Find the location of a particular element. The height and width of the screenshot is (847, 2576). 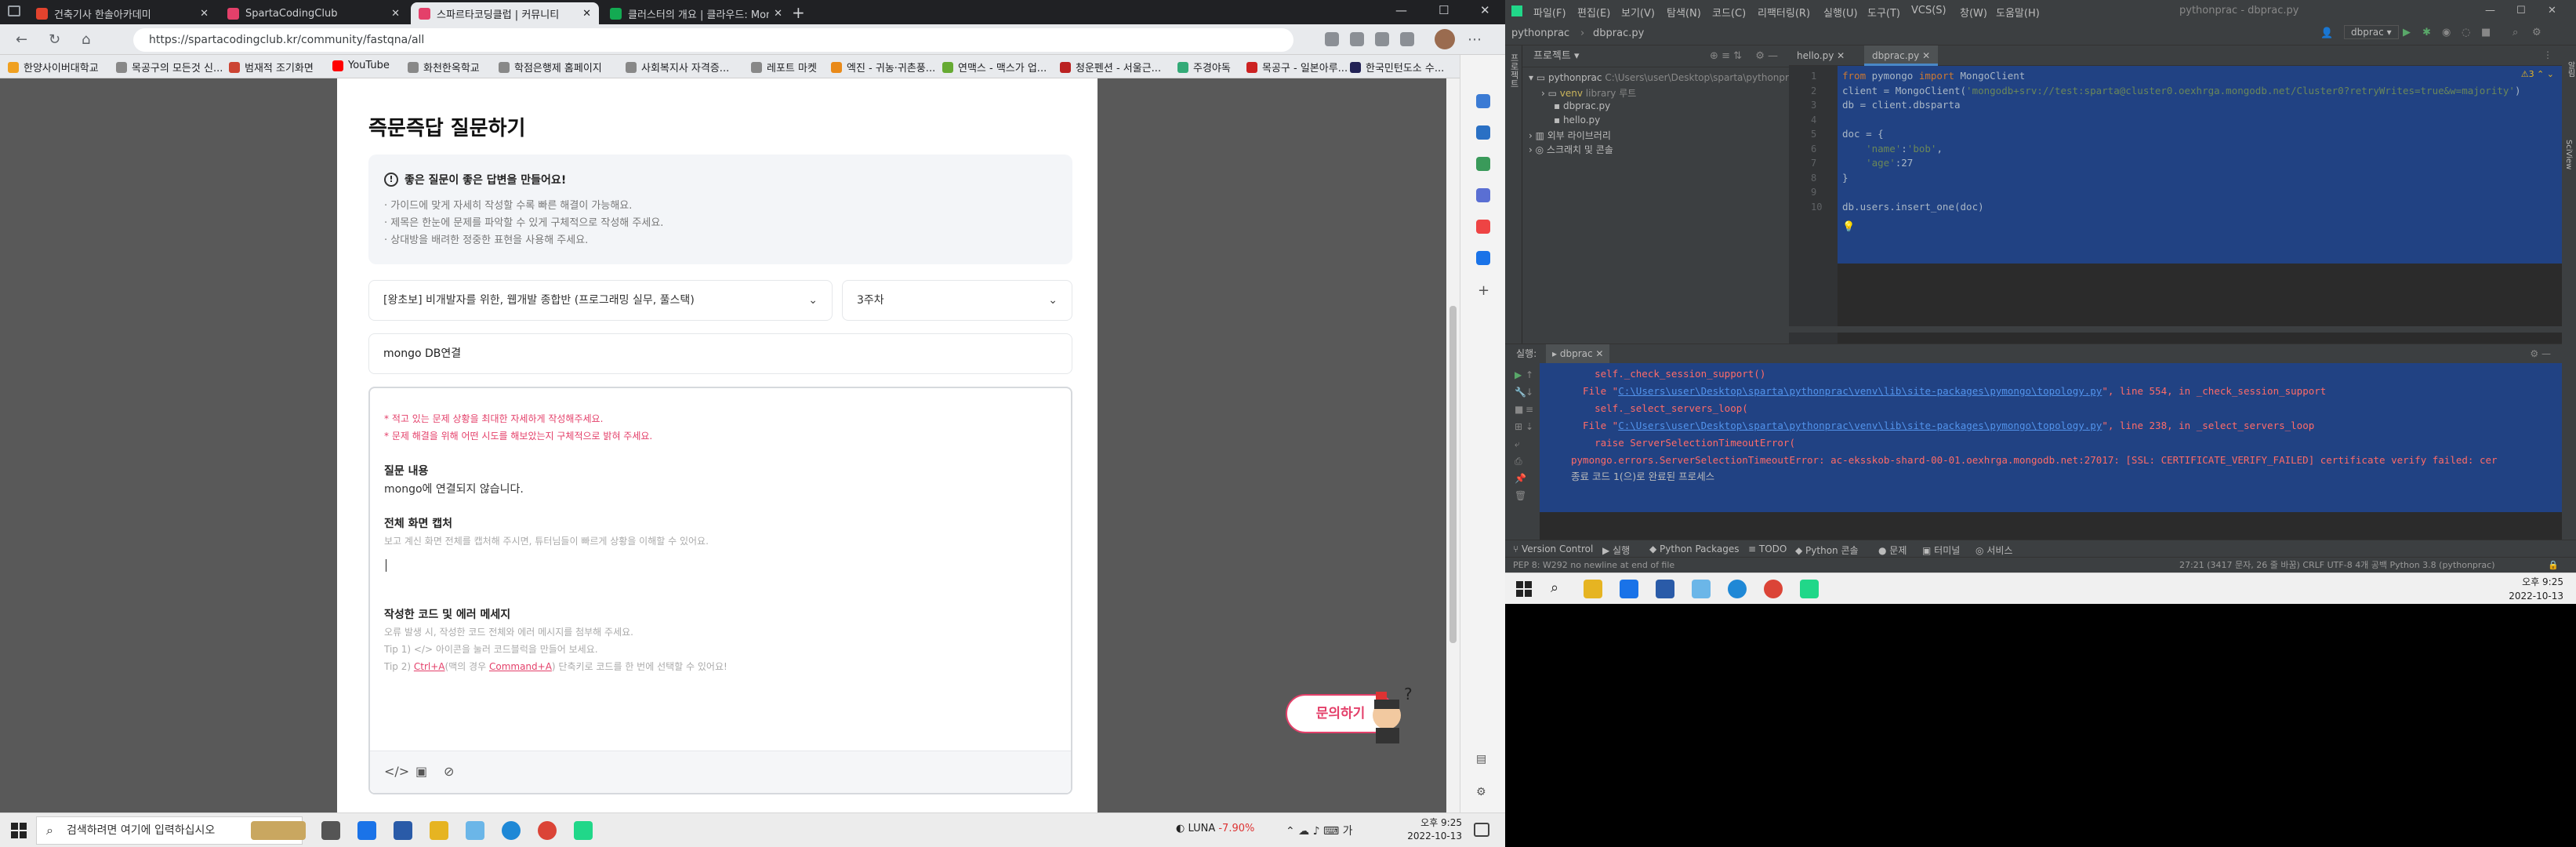

editor-horizontal-scrollbar is located at coordinates (2175, 329).